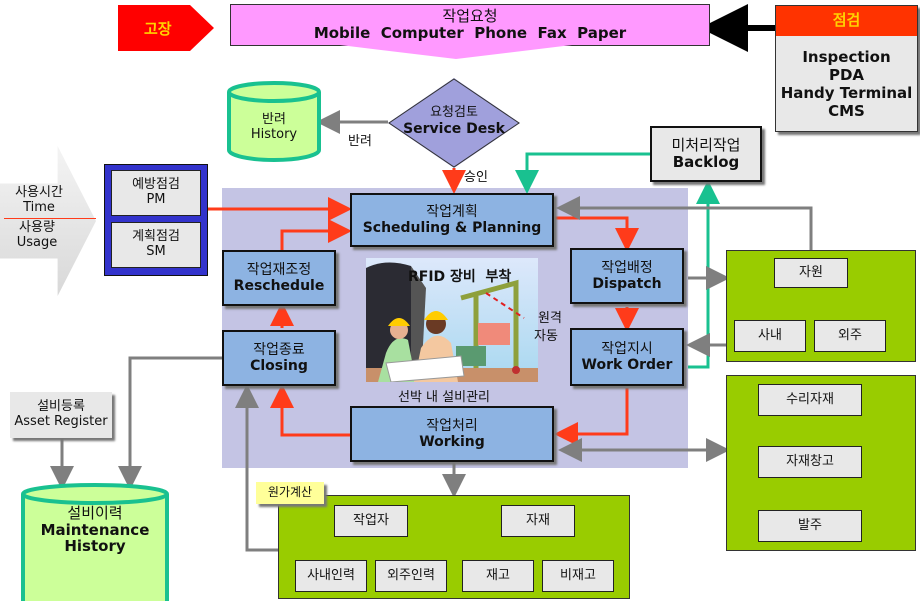  I want to click on approve-edge-label: 승인, so click(476, 177).